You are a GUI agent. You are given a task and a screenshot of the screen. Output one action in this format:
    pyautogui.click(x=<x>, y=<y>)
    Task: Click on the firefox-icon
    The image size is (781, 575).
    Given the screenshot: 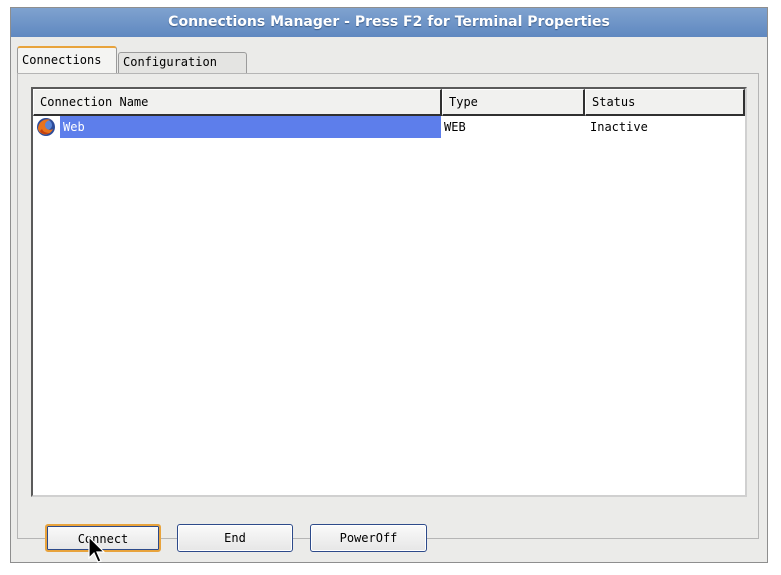 What is the action you would take?
    pyautogui.click(x=46, y=127)
    